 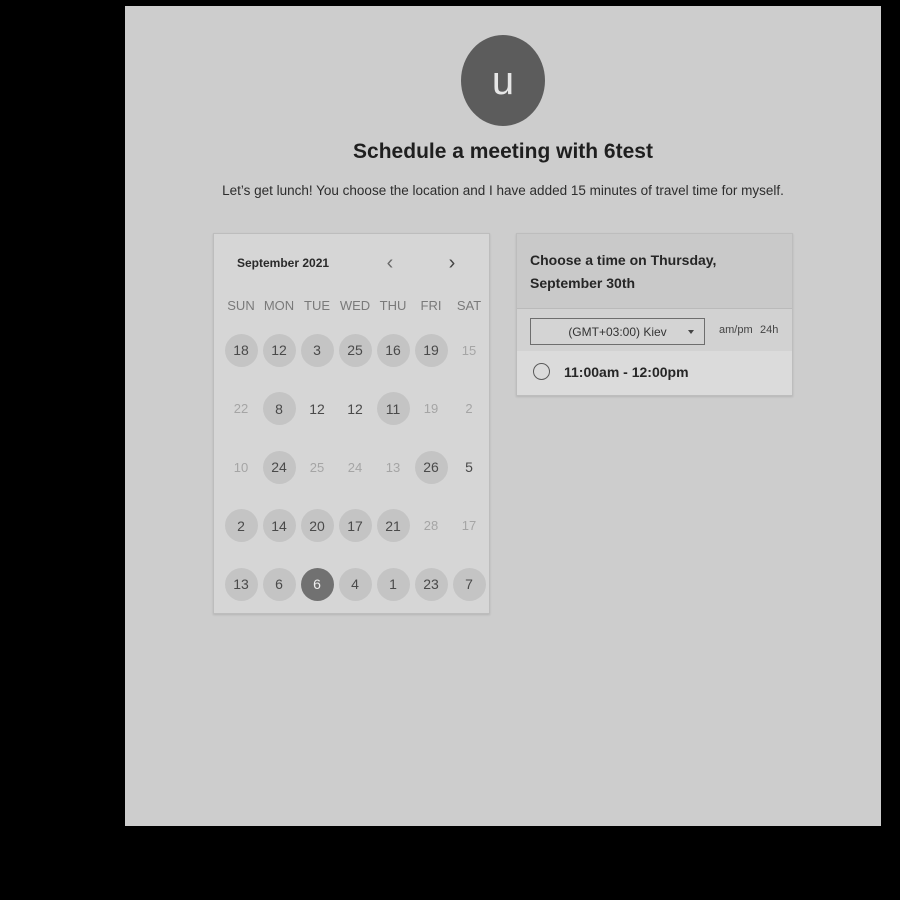 What do you see at coordinates (393, 305) in the screenshot?
I see `weekday-label: THU` at bounding box center [393, 305].